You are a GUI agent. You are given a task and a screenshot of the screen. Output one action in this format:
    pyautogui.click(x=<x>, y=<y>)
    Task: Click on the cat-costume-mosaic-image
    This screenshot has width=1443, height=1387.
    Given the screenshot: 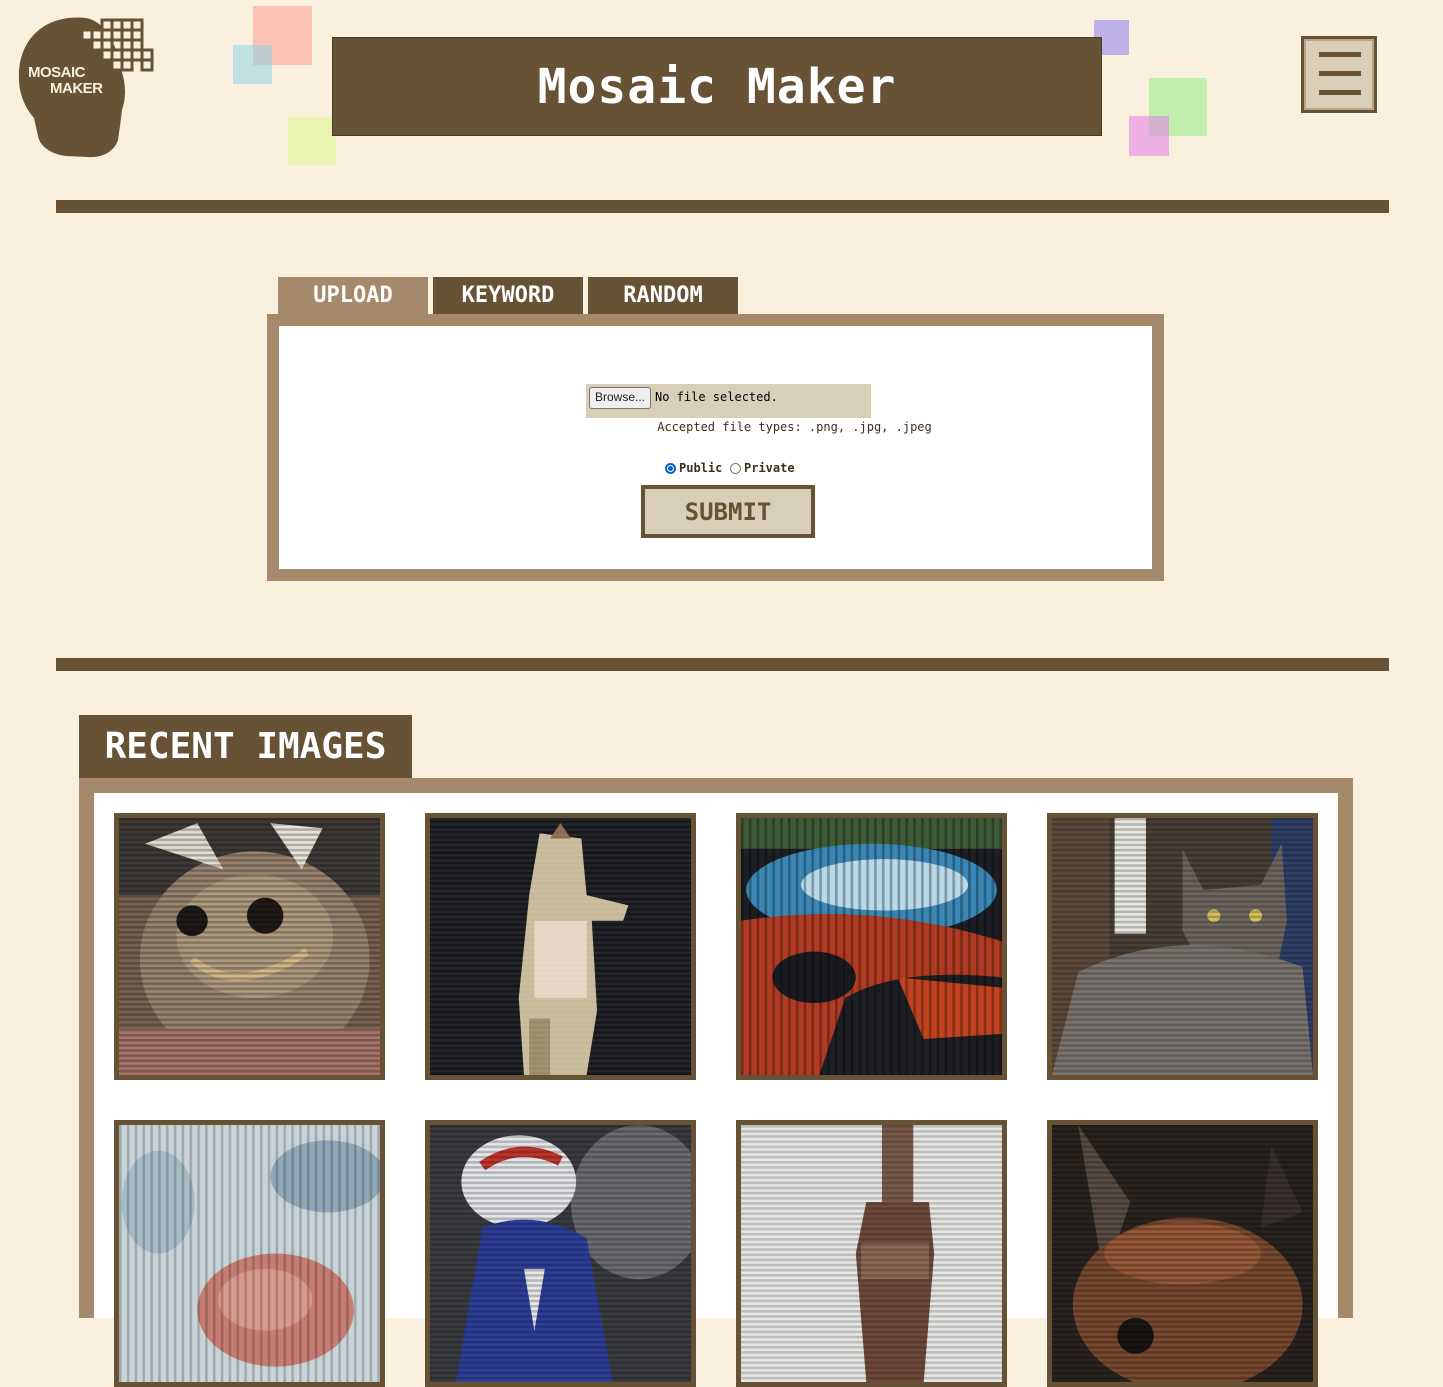 What is the action you would take?
    pyautogui.click(x=249, y=946)
    